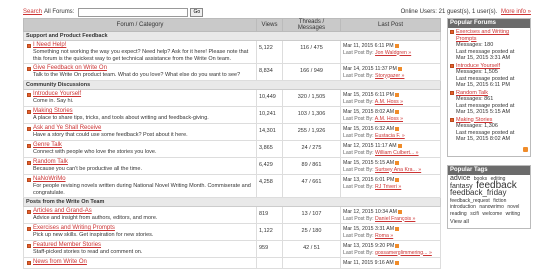 This screenshot has width=540, height=269. Describe the element at coordinates (143, 179) in the screenshot. I see `forum-title-link: NaNoWriMo` at that location.